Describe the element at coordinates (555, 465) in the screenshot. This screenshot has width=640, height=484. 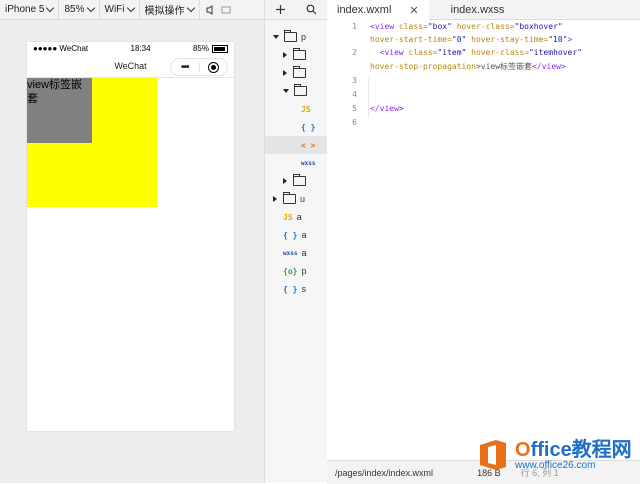
I see `watermark-site: www.office26.com` at that location.